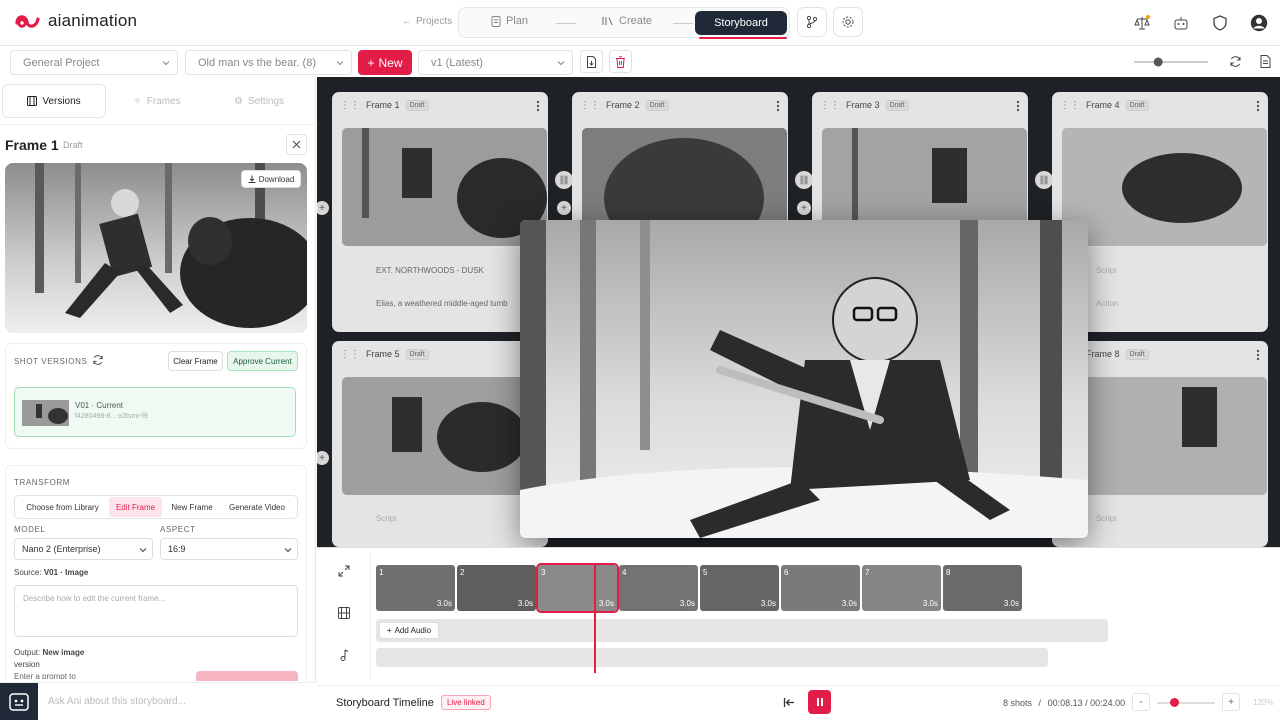 This screenshot has width=1280, height=720. What do you see at coordinates (259, 101) in the screenshot?
I see `tab-settings: ⚙ Settings` at bounding box center [259, 101].